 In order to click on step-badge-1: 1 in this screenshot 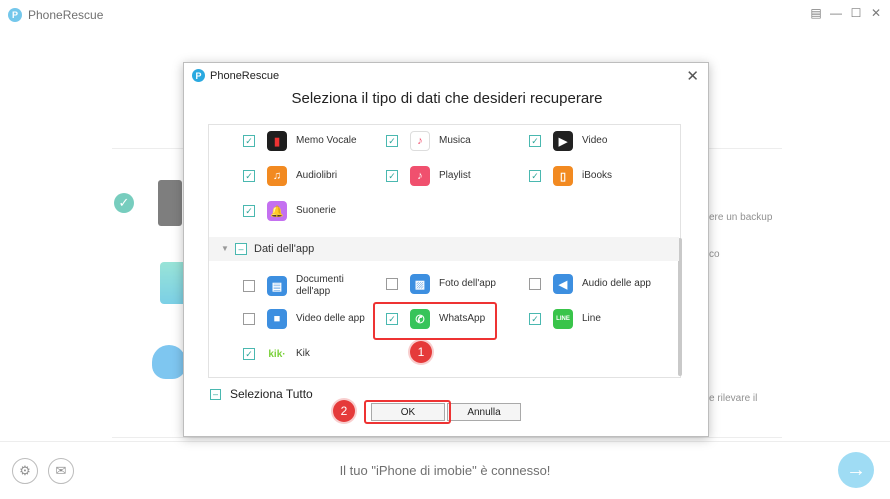, I will do `click(421, 352)`.